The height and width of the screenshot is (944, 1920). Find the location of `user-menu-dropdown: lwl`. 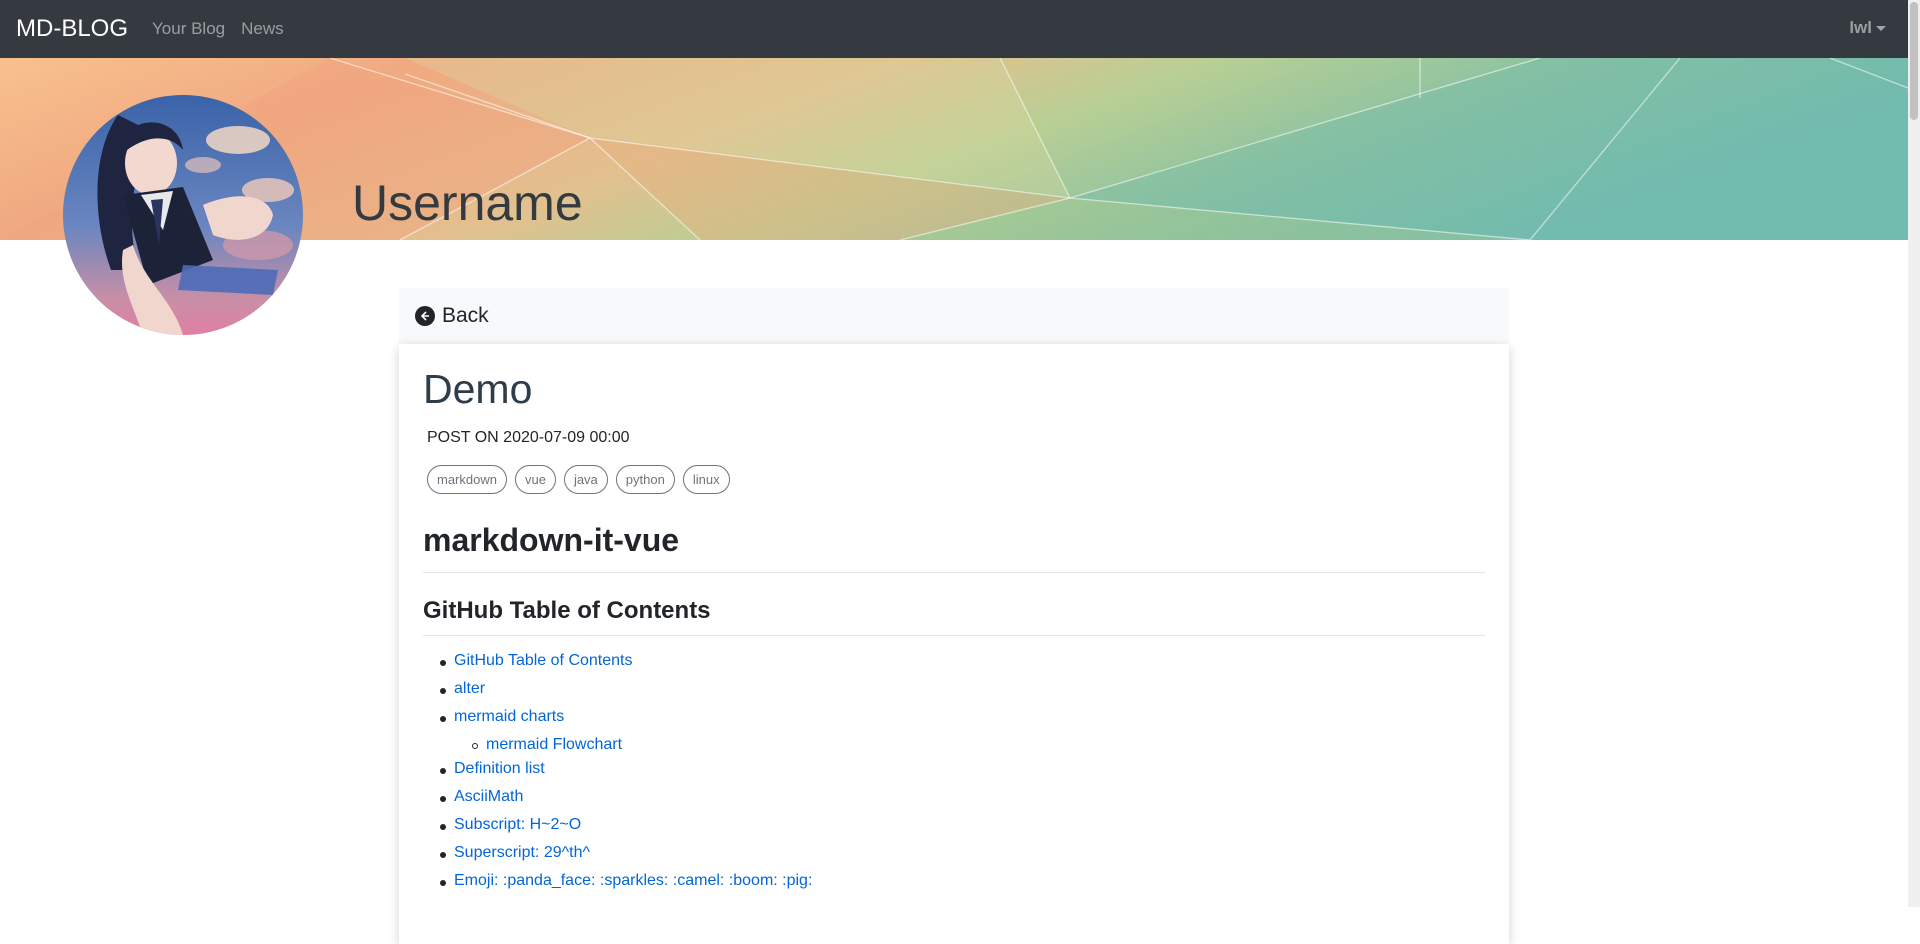

user-menu-dropdown: lwl is located at coordinates (1867, 28).